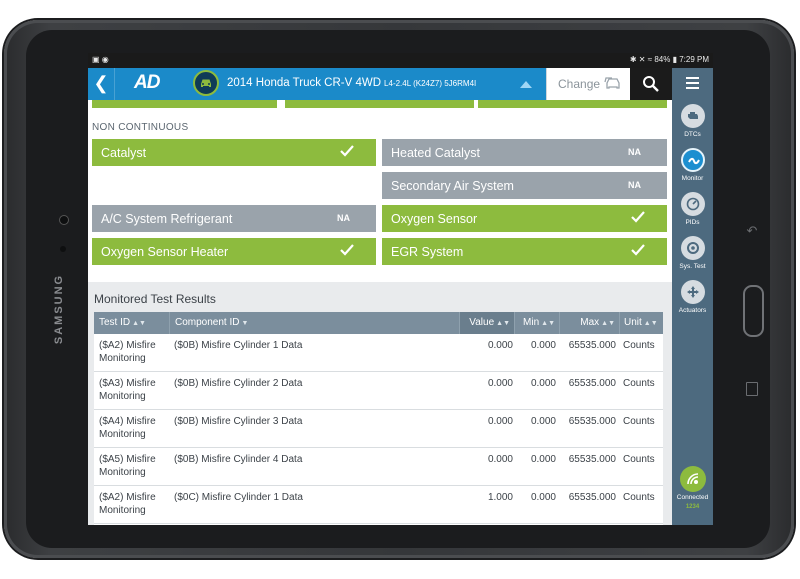 Image resolution: width=800 pixels, height=579 pixels. Describe the element at coordinates (662, 59) in the screenshot. I see `battery-level: 84%` at that location.